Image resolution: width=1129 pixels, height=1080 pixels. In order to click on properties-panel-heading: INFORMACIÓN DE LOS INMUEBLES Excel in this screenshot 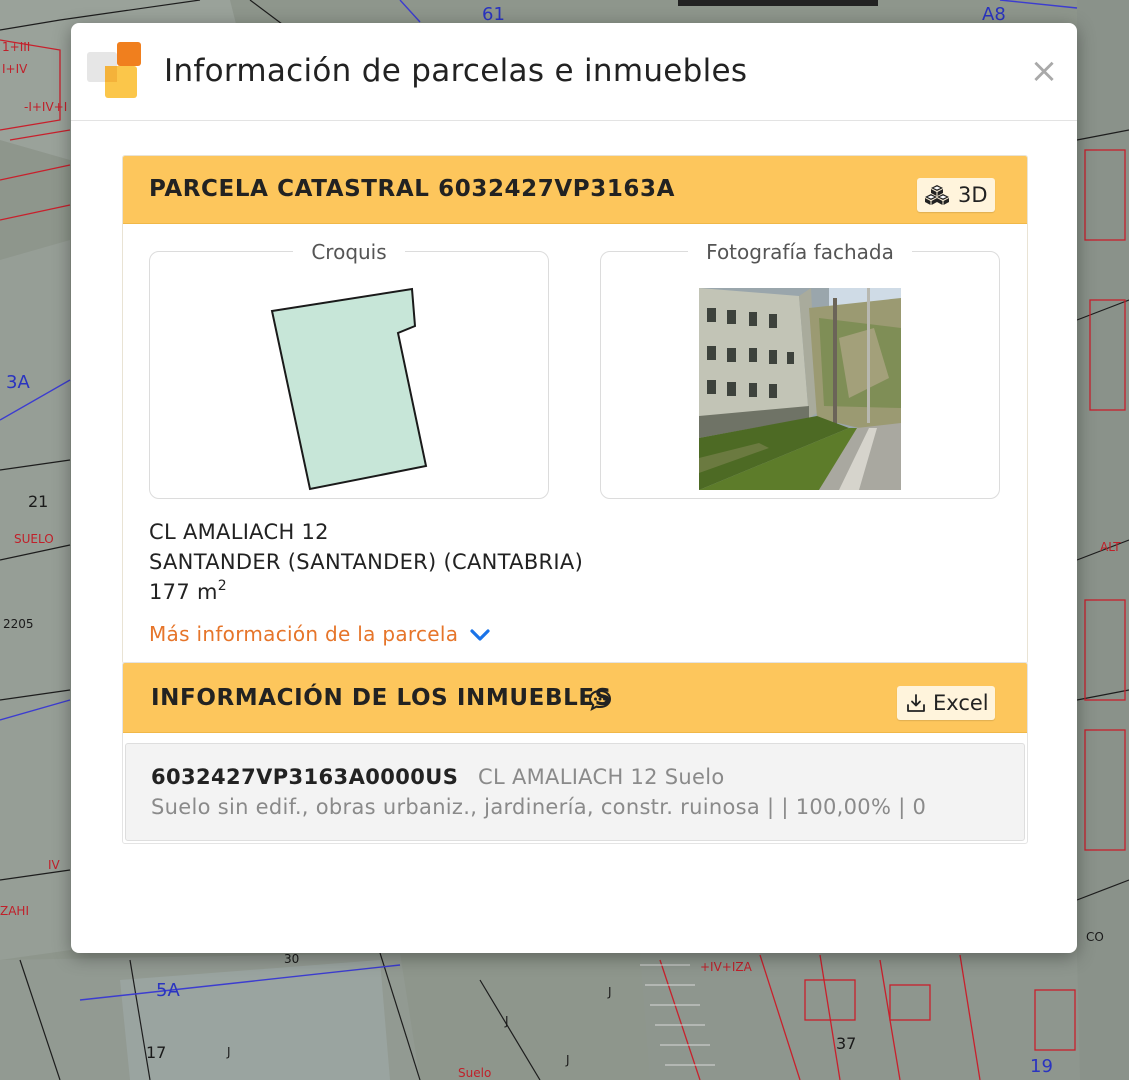, I will do `click(575, 698)`.